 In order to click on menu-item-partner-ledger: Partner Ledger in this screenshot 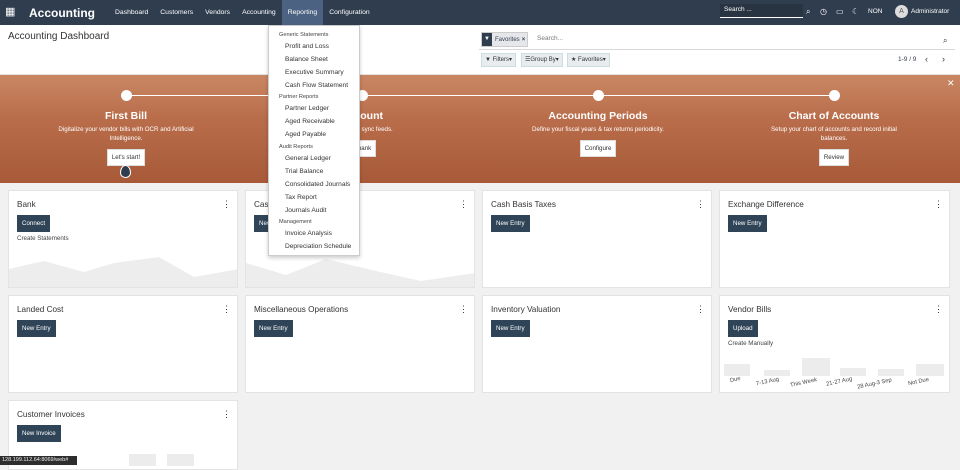, I will do `click(307, 108)`.